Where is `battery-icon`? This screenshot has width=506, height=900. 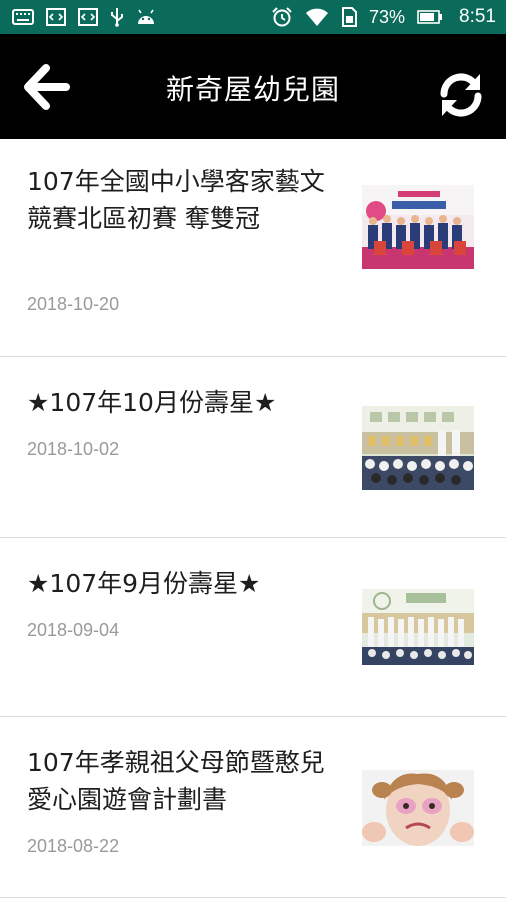 battery-icon is located at coordinates (430, 17).